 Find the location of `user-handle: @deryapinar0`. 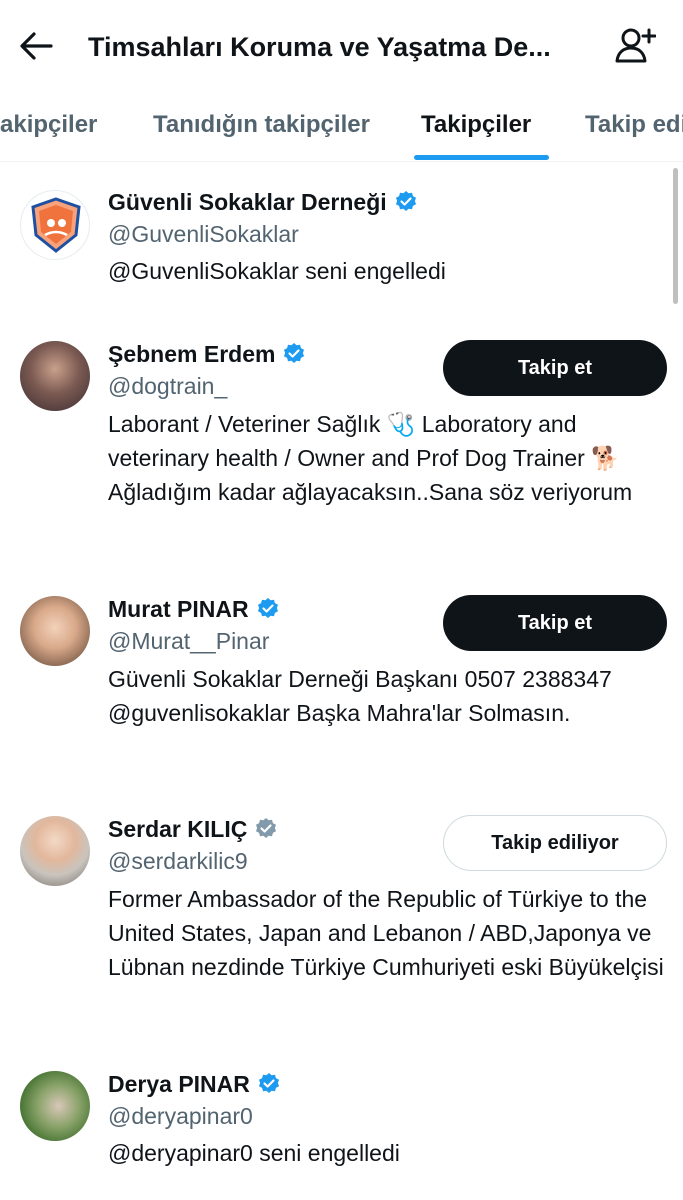

user-handle: @deryapinar0 is located at coordinates (180, 1116).